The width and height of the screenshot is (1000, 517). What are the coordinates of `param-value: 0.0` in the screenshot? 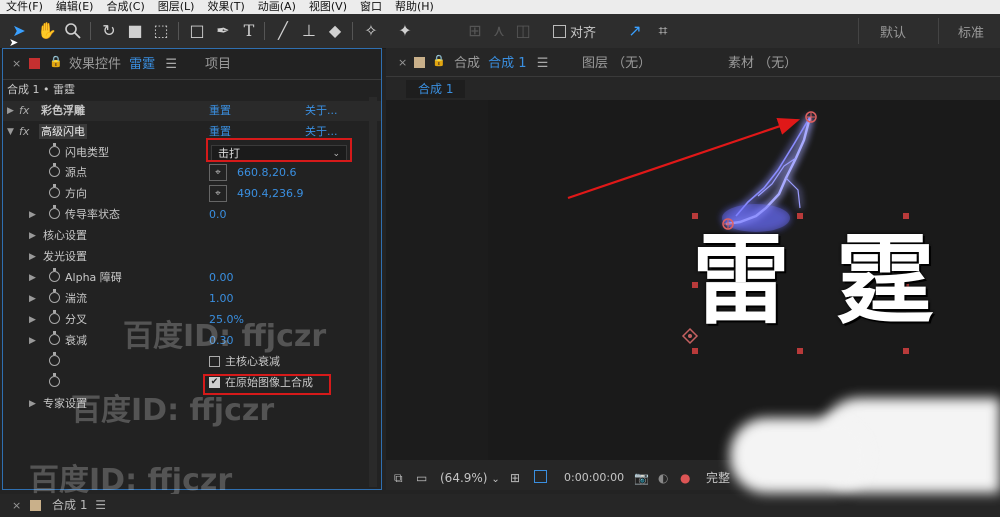 It's located at (218, 215).